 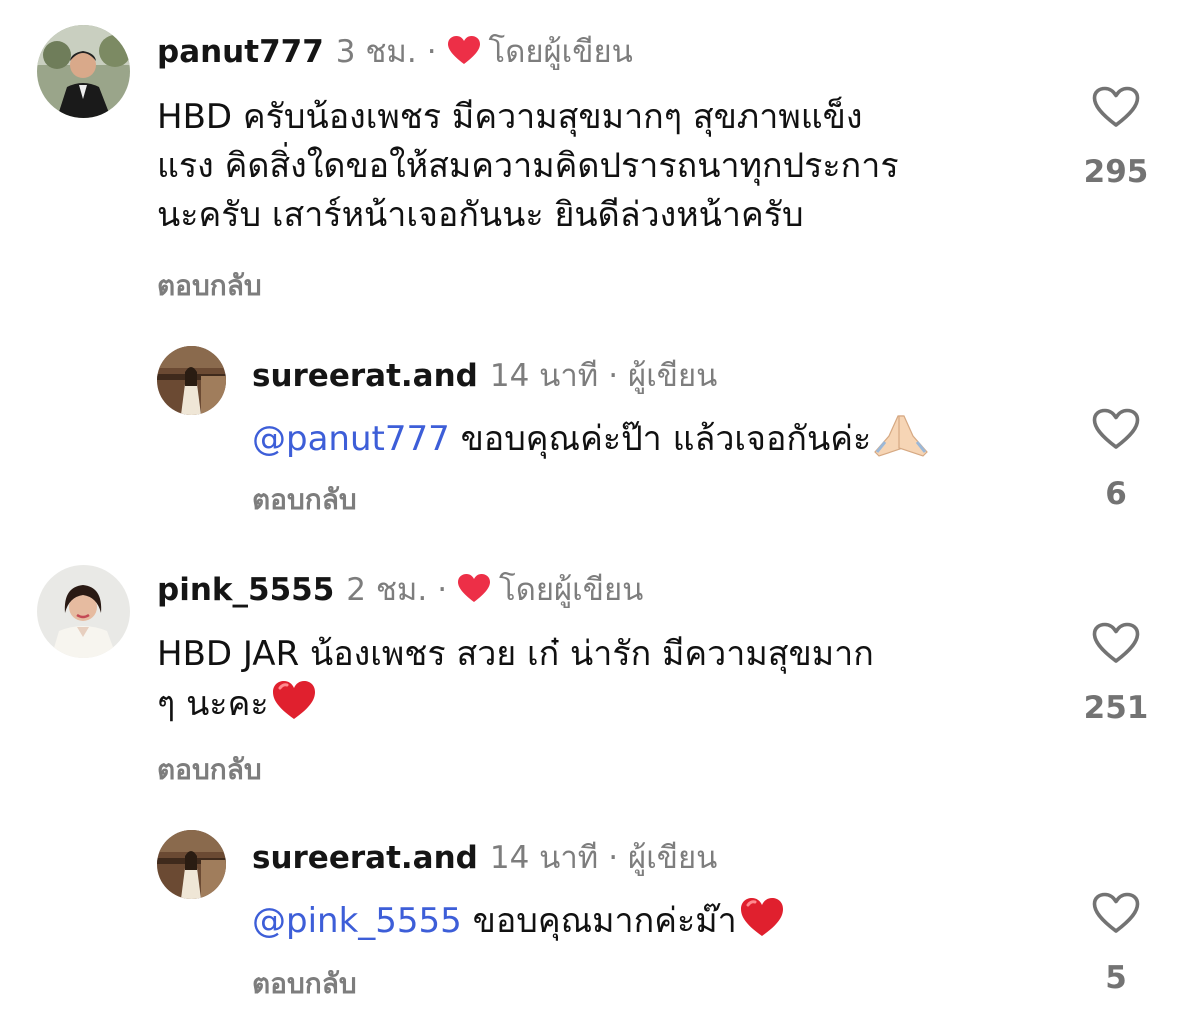 I want to click on like-count: 295, so click(x=1116, y=172).